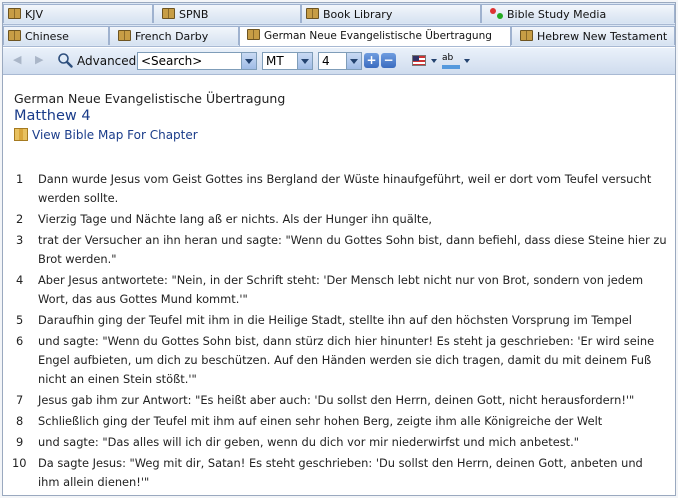 This screenshot has height=498, width=678. Describe the element at coordinates (371, 60) in the screenshot. I see `plus-icon: +` at that location.